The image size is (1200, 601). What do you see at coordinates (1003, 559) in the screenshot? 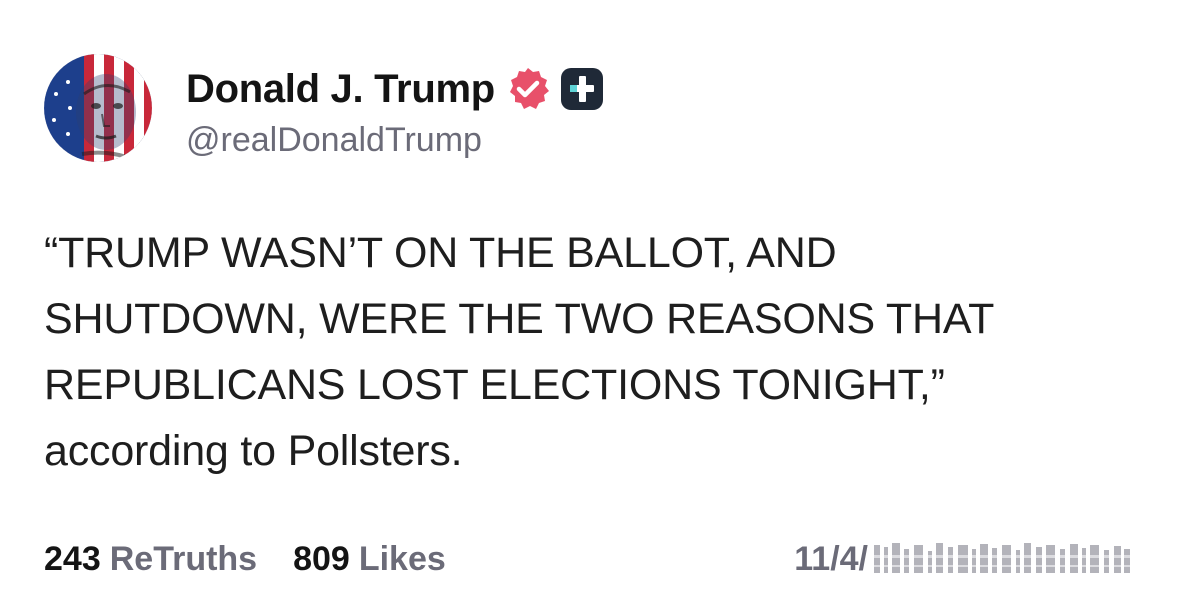
I see `watermark-overlay` at bounding box center [1003, 559].